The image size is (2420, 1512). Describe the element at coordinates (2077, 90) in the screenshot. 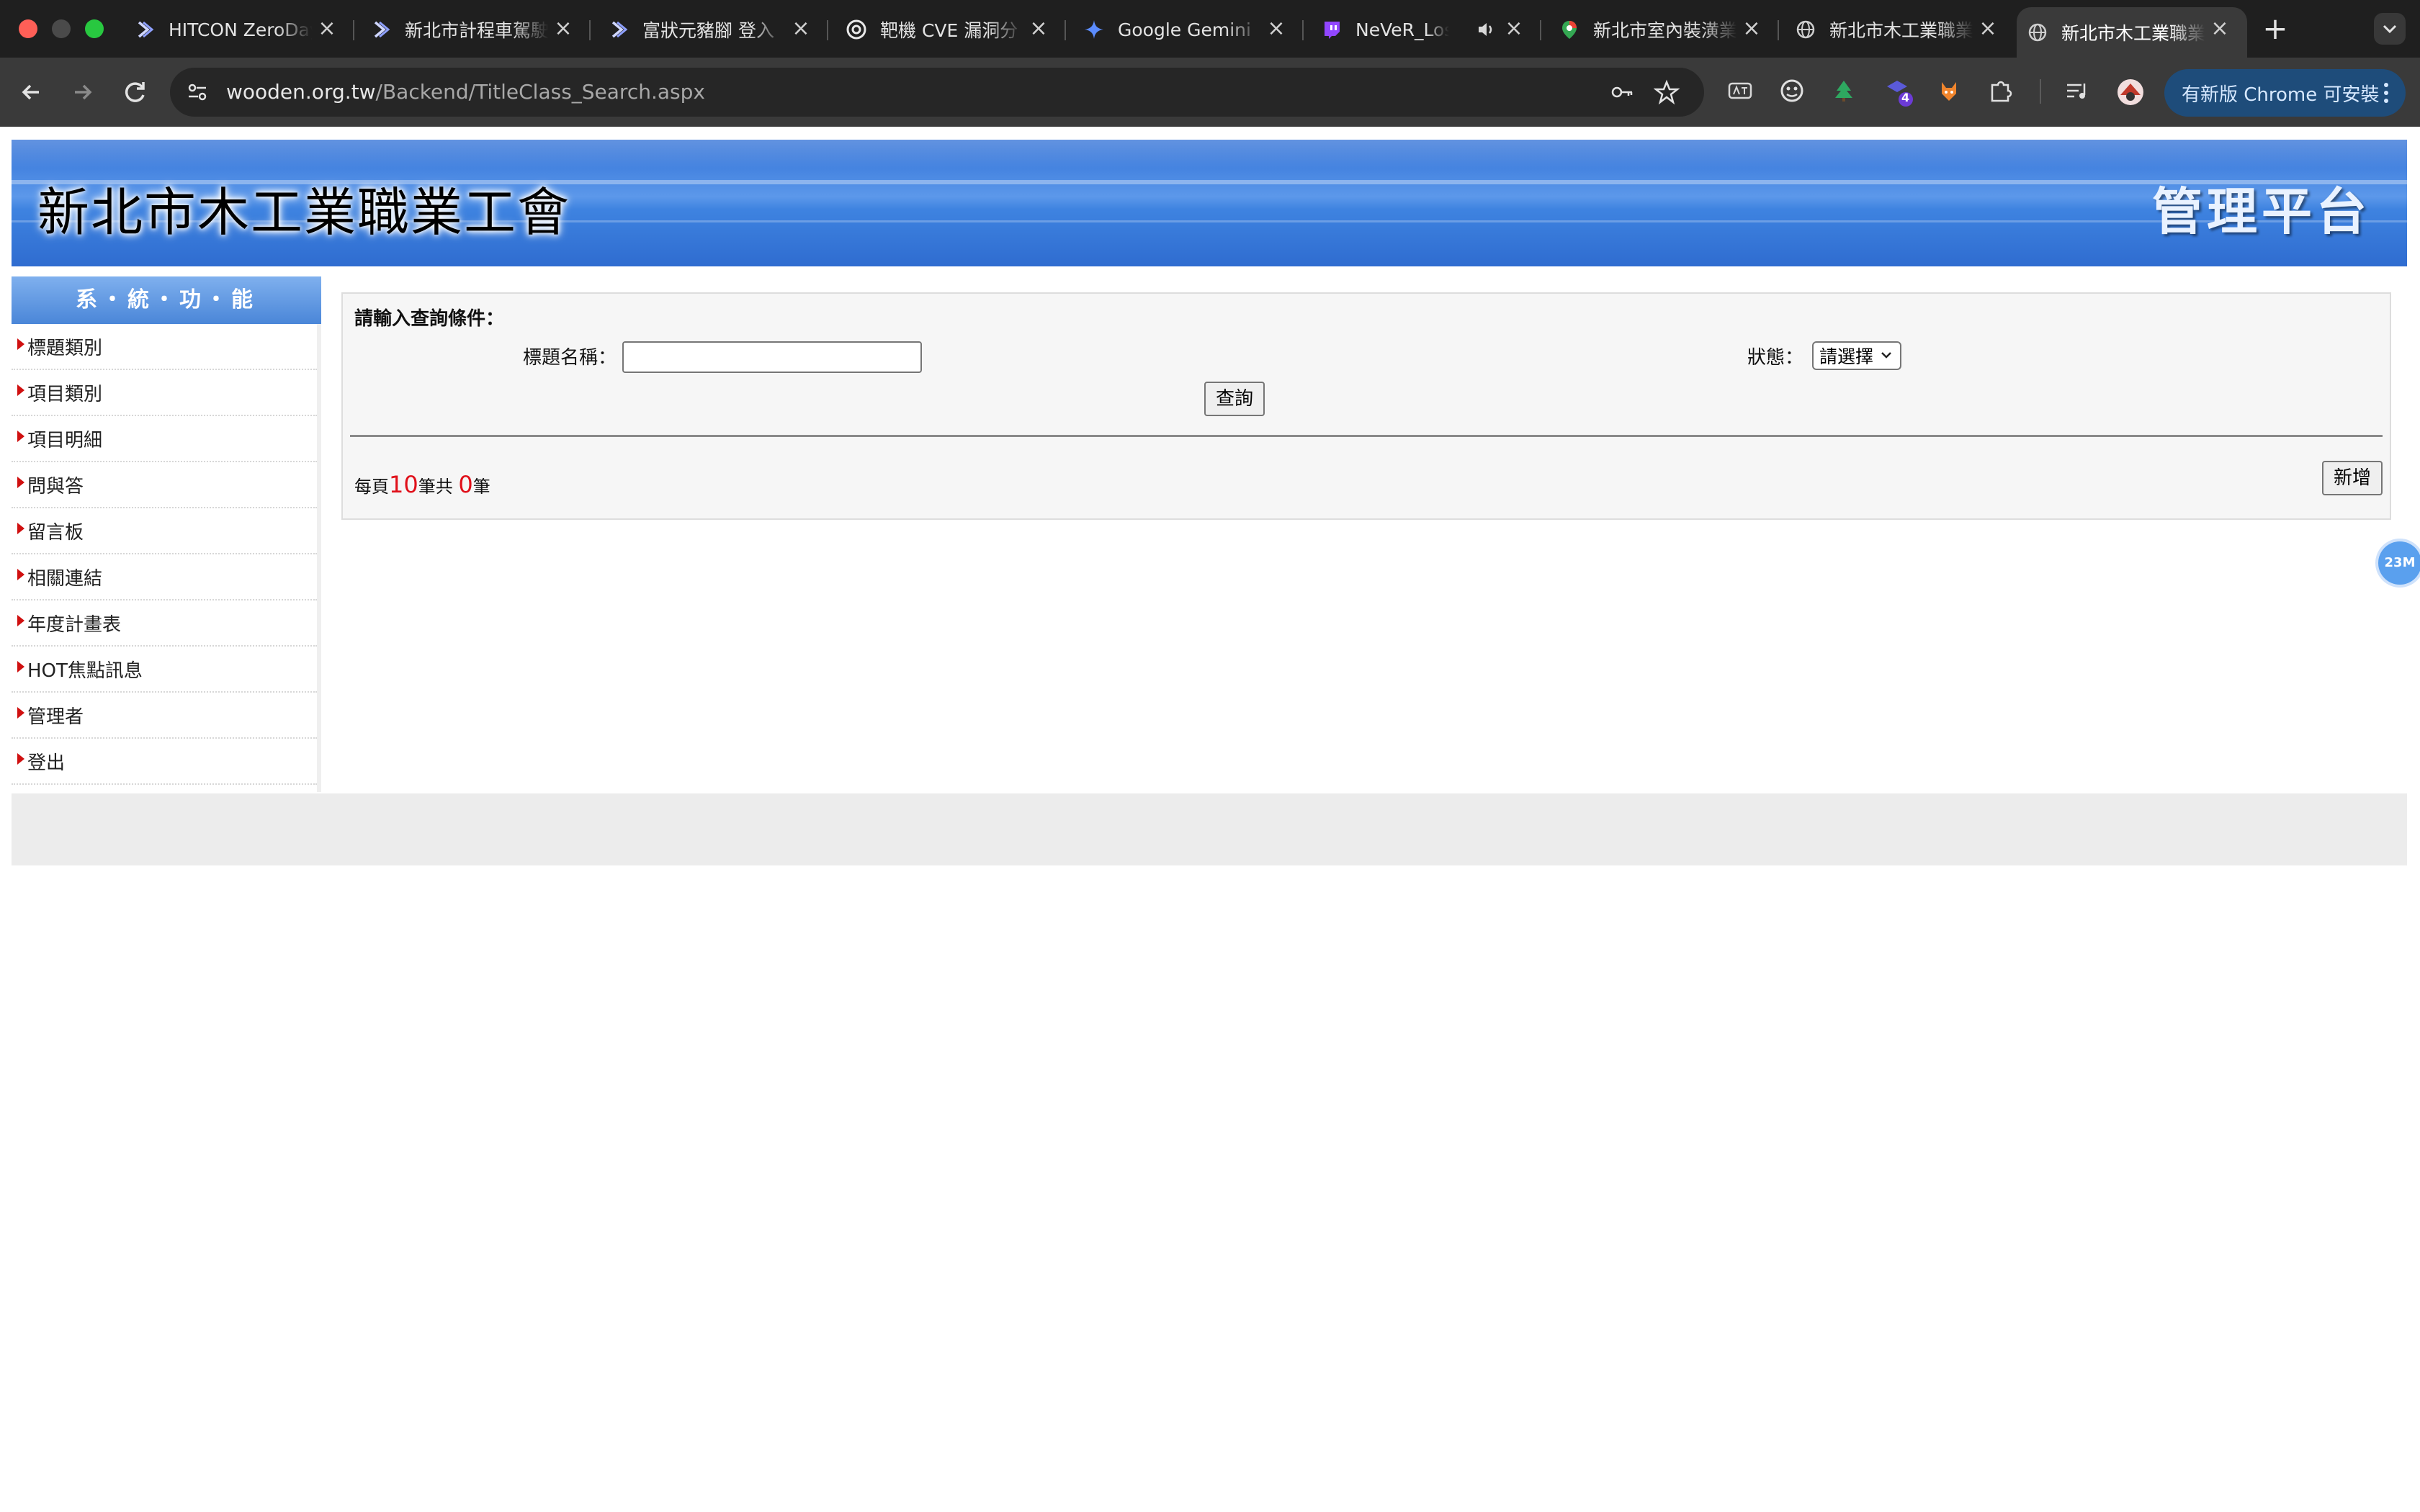

I see `media-controls-icon` at that location.